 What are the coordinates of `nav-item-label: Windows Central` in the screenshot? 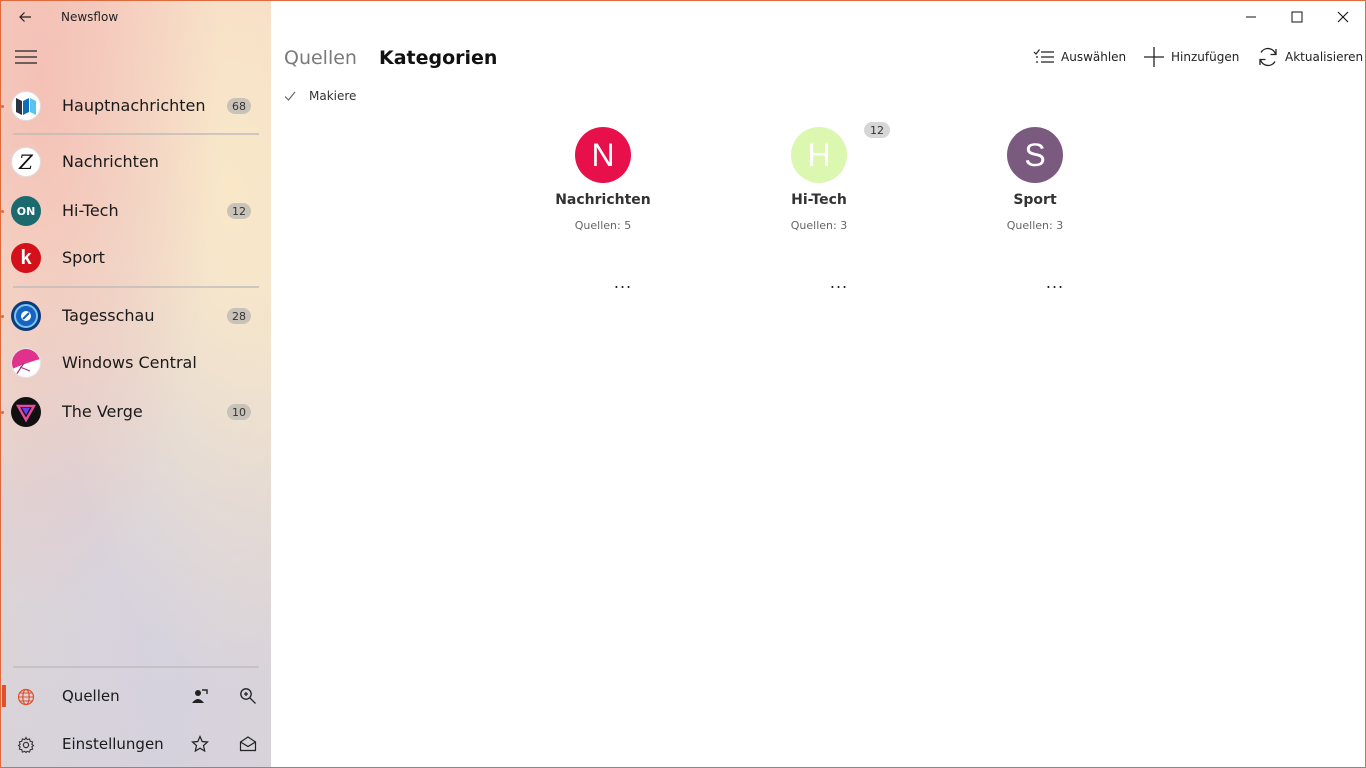 It's located at (129, 362).